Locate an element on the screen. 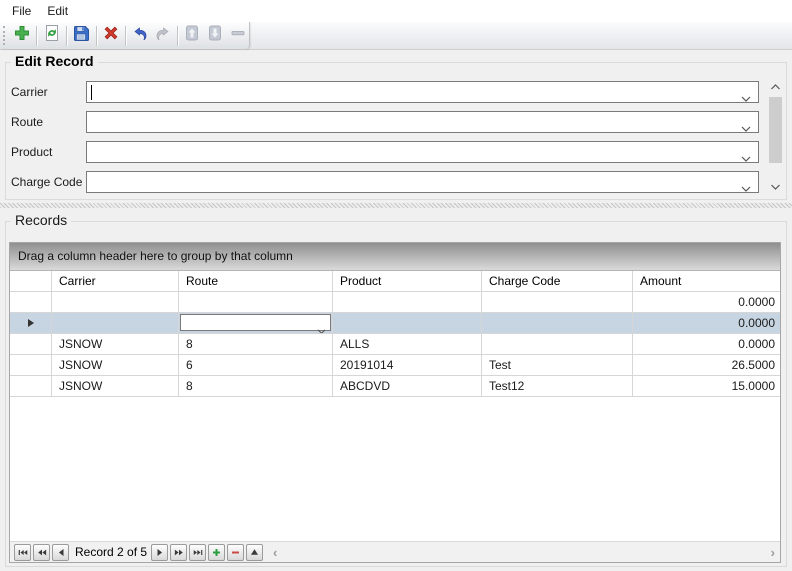 This screenshot has width=792, height=571. grid-header-row: Carrier Route Product Charge Code Amount is located at coordinates (395, 281).